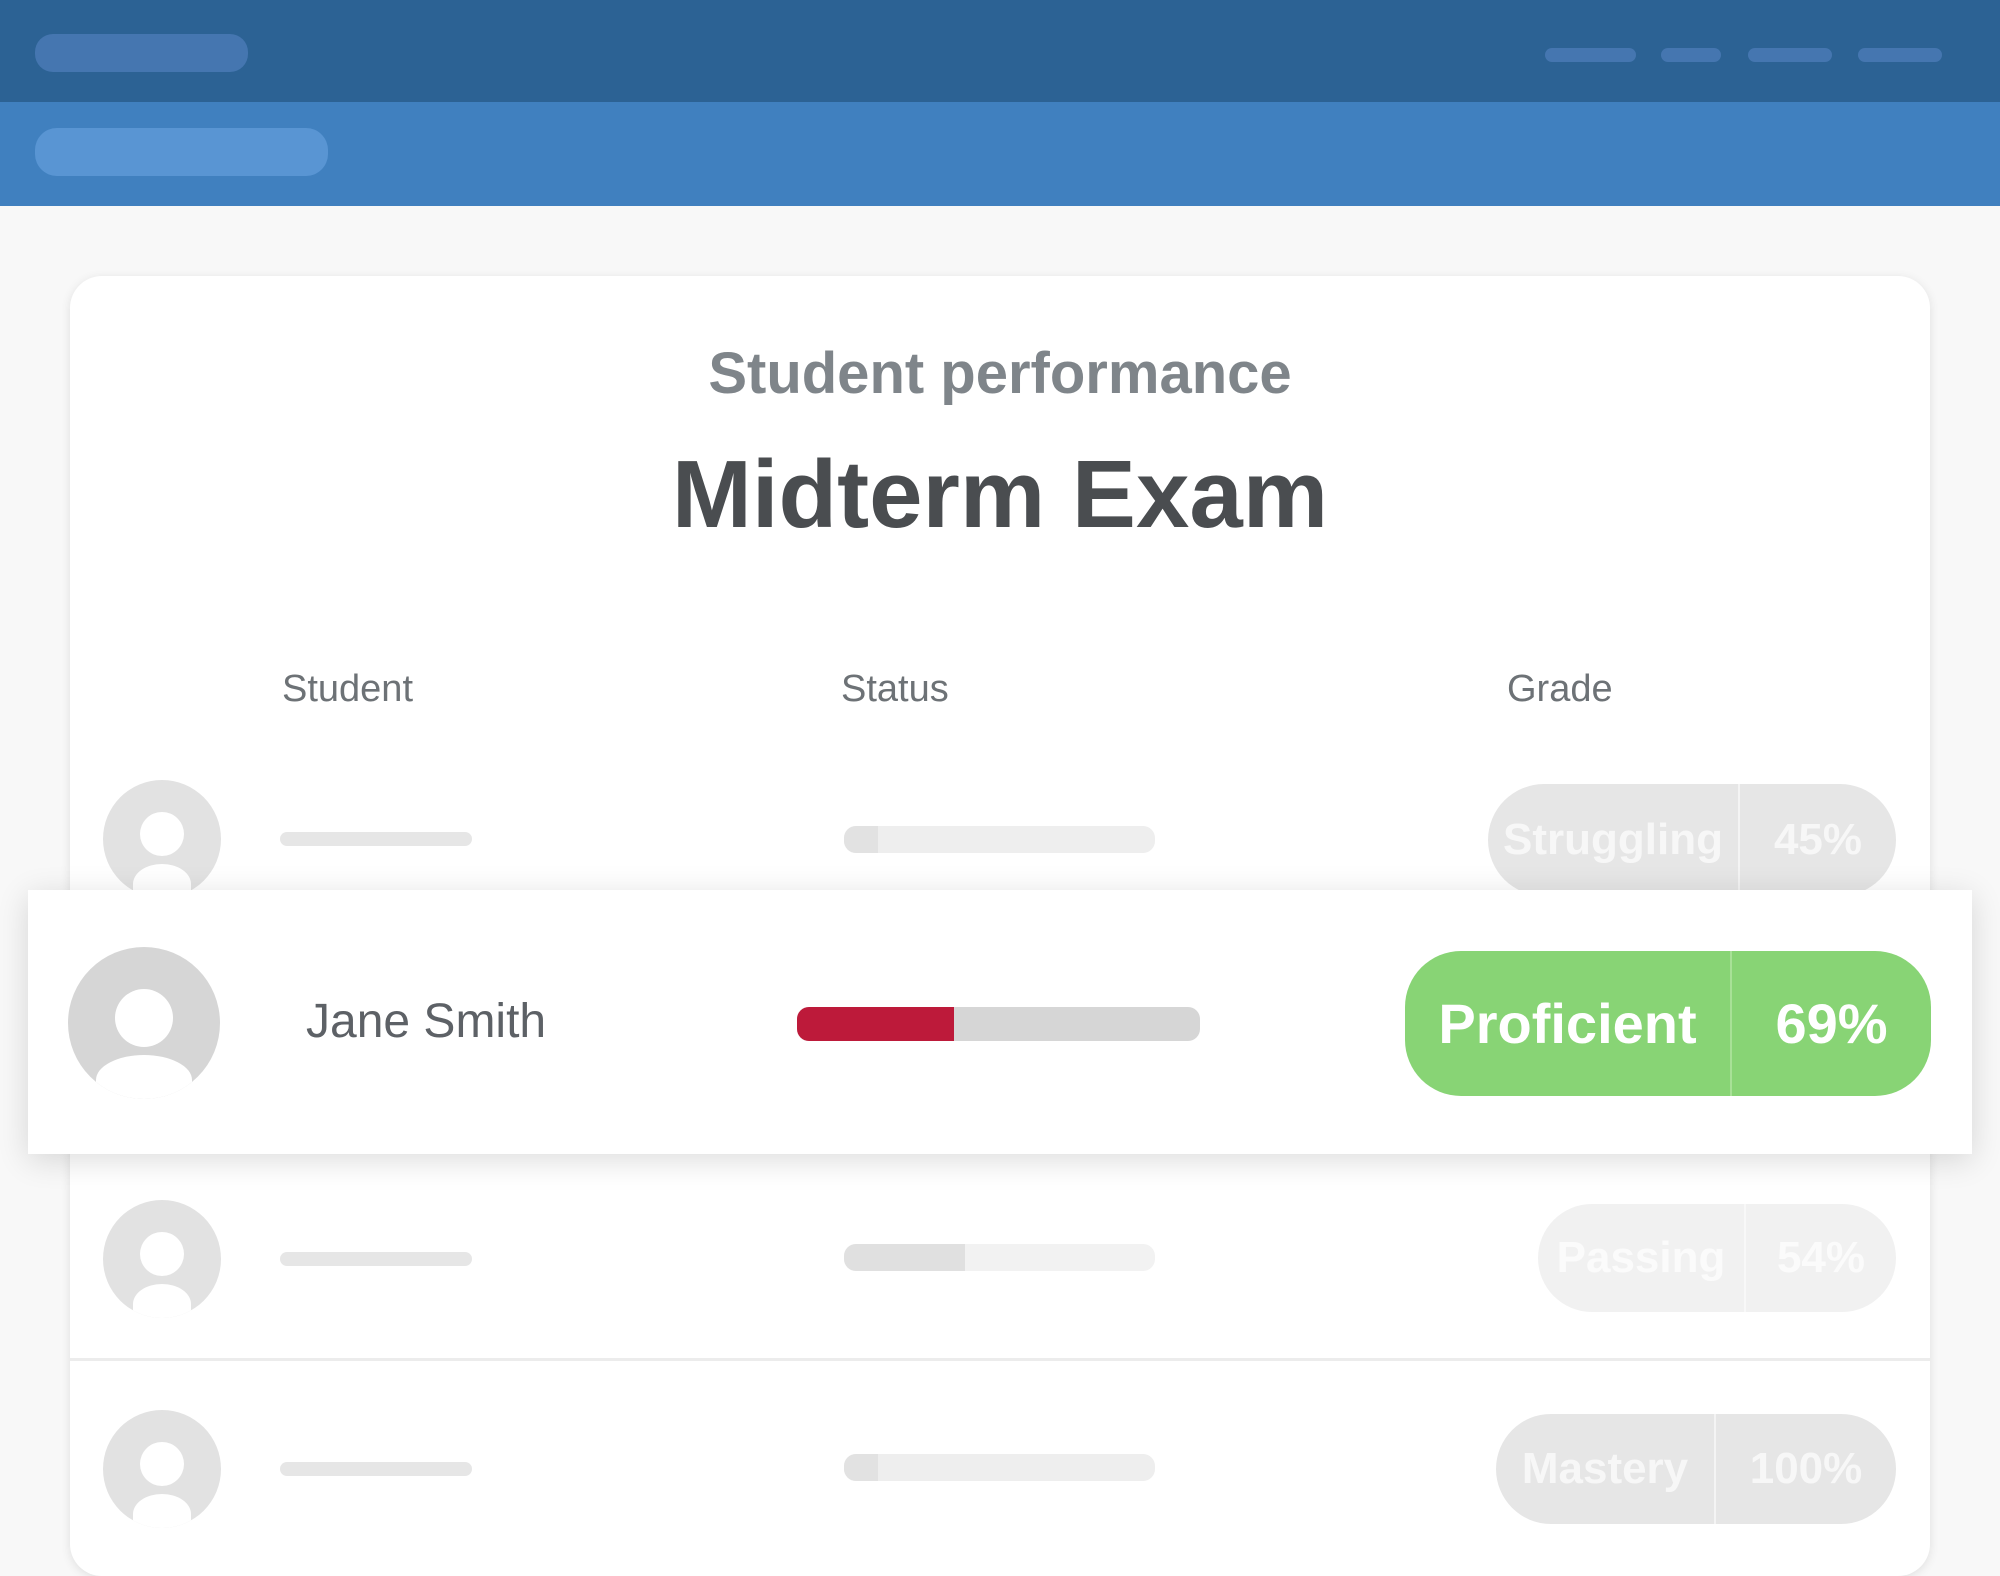  What do you see at coordinates (895, 689) in the screenshot?
I see `column-header-status: Status` at bounding box center [895, 689].